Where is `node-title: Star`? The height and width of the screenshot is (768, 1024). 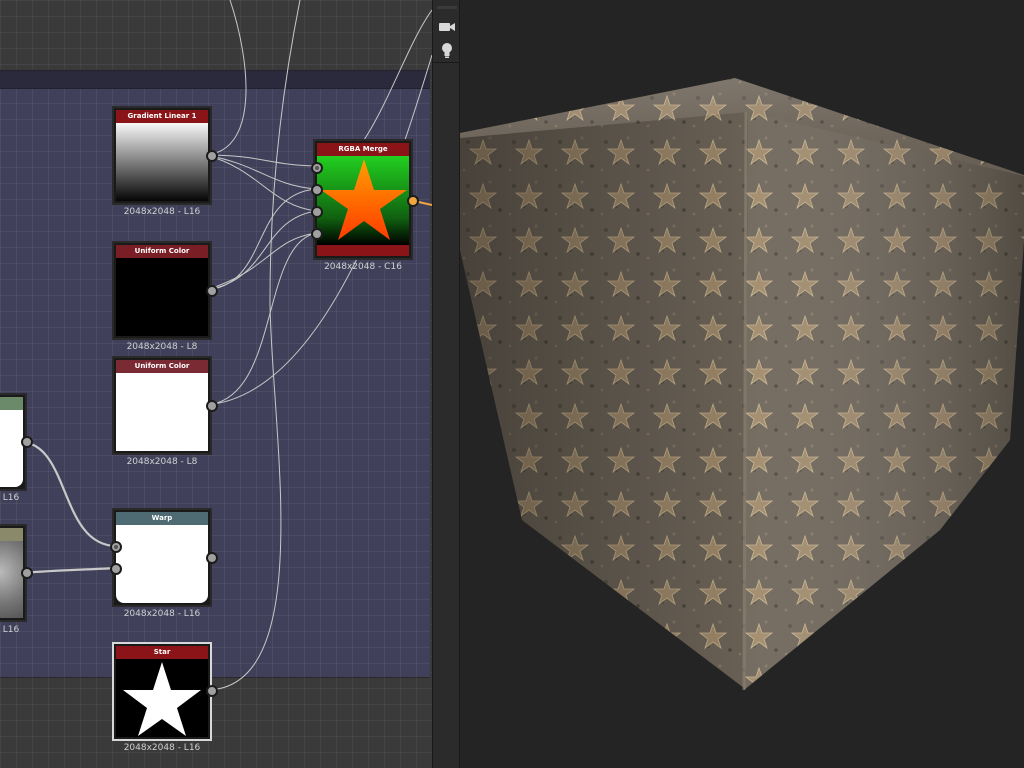 node-title: Star is located at coordinates (162, 652).